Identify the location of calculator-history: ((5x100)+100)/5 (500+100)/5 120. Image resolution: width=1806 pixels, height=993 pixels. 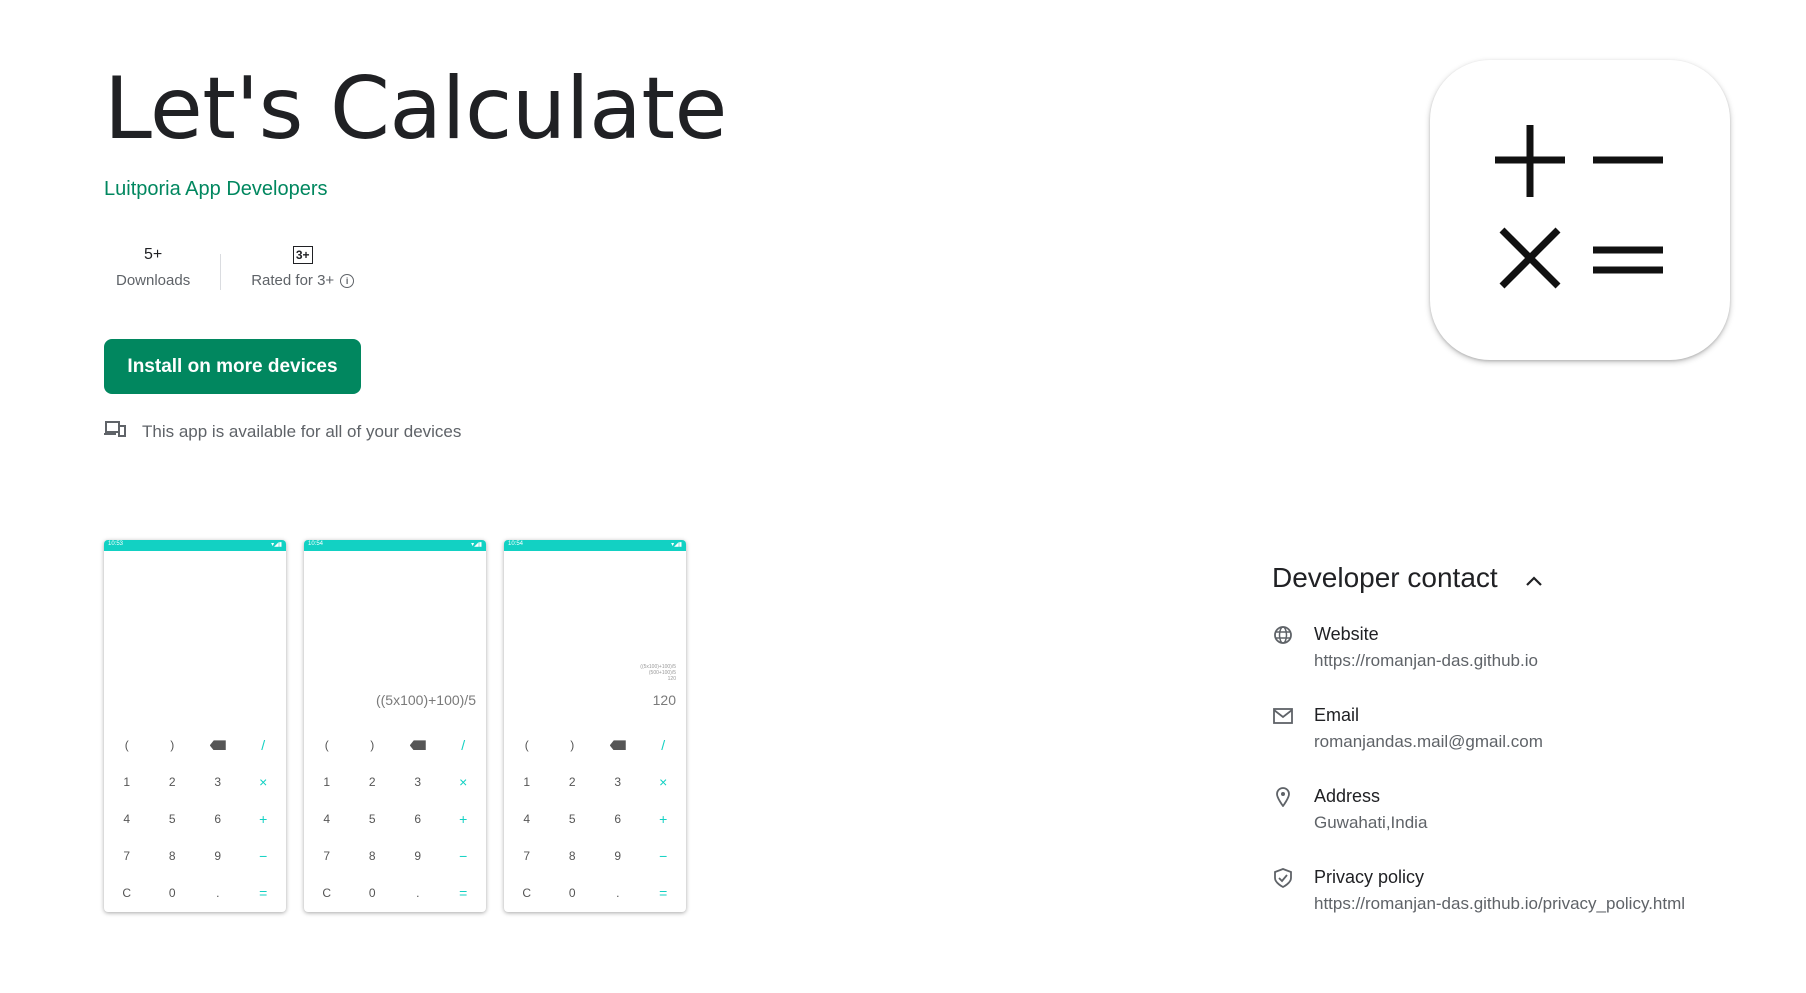
(658, 673).